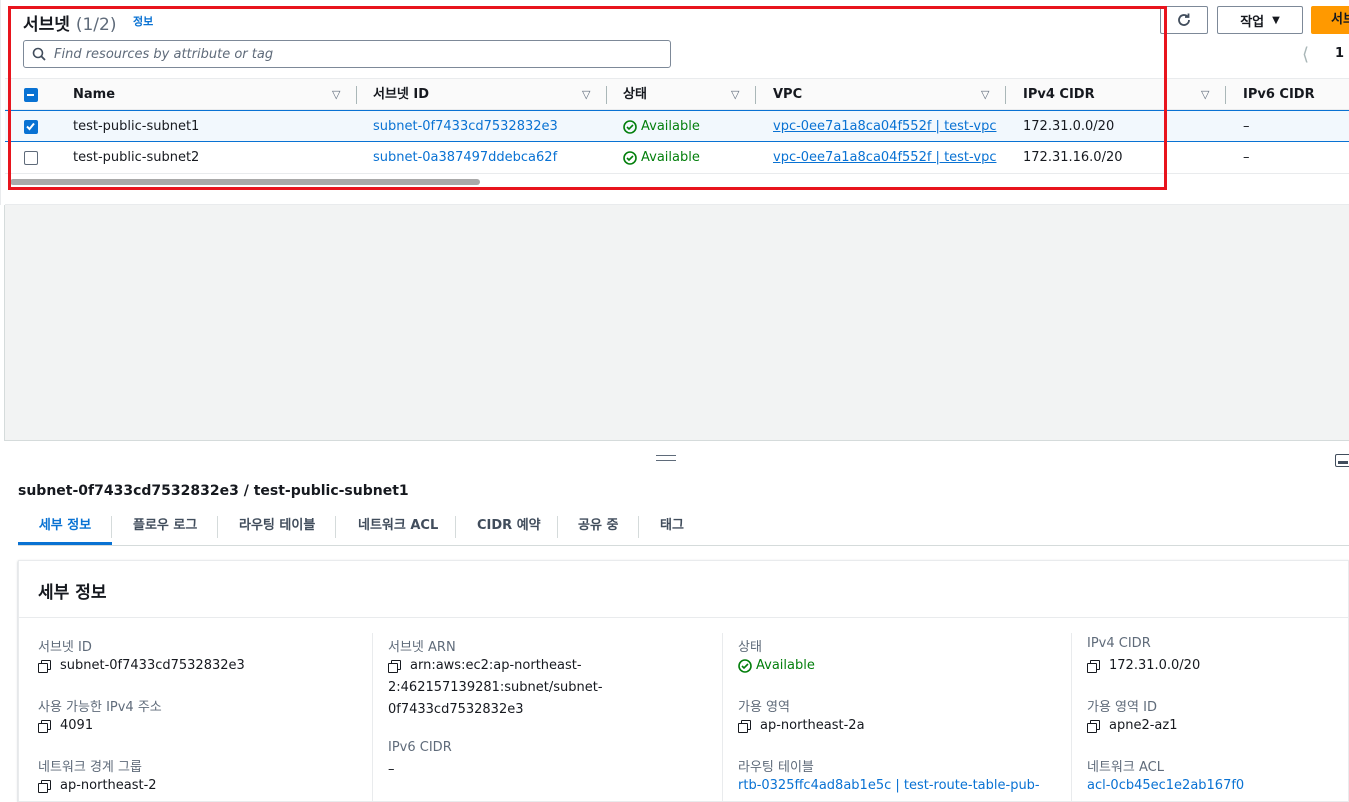  What do you see at coordinates (1155, 665) in the screenshot?
I see `ipv4-cidr-text: 172.31.0.0/20` at bounding box center [1155, 665].